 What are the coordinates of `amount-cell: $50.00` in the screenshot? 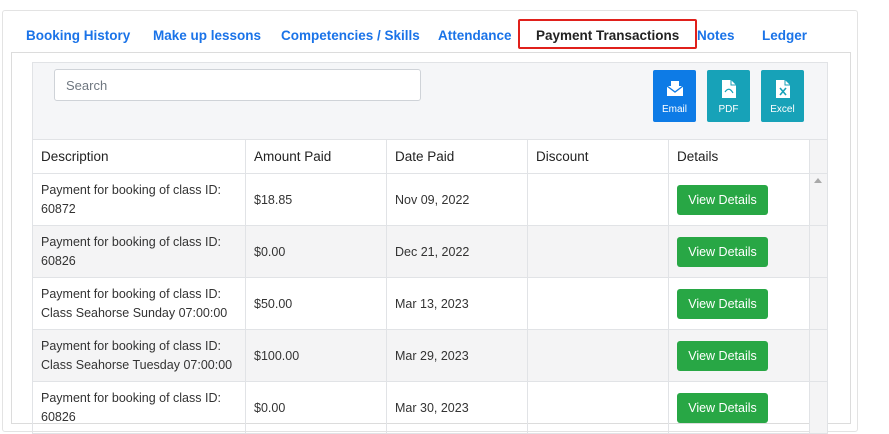 It's located at (316, 303).